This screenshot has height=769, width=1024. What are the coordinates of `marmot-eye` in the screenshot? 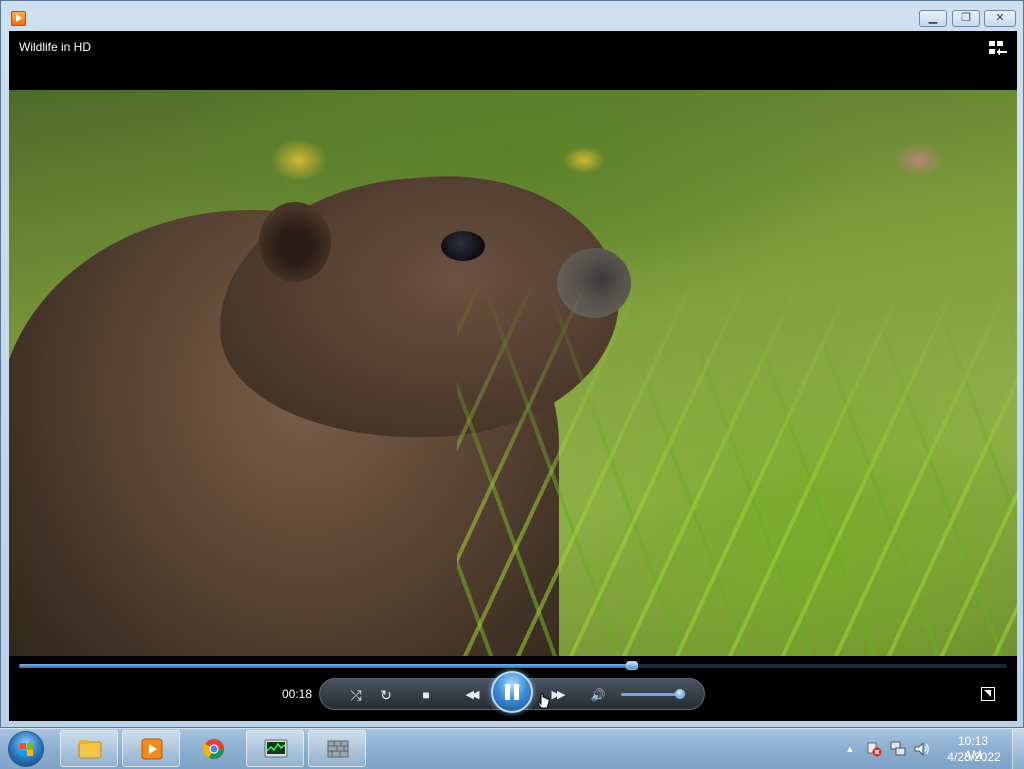 It's located at (463, 246).